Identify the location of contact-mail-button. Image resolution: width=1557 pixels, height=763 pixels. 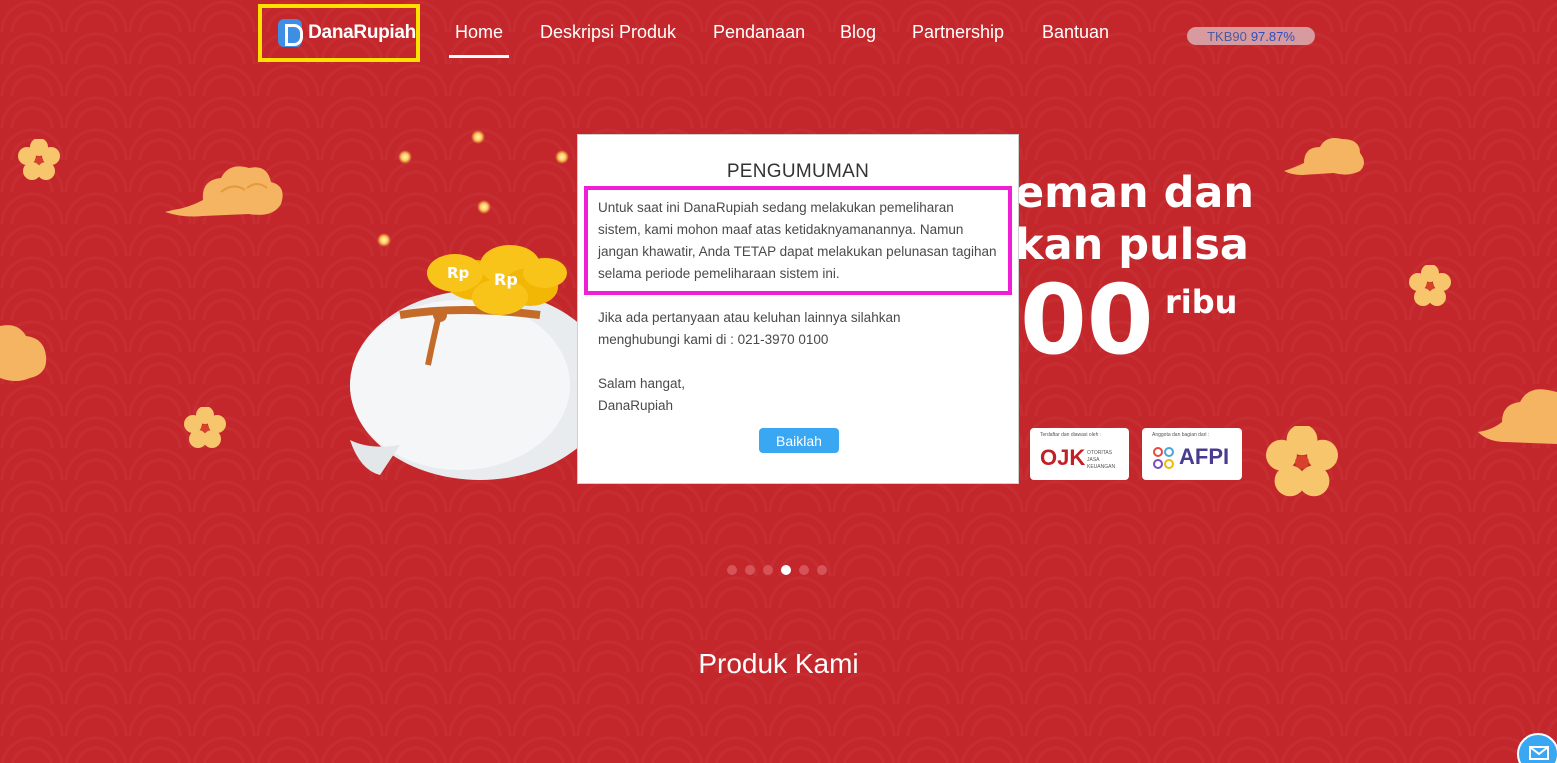
(1537, 748).